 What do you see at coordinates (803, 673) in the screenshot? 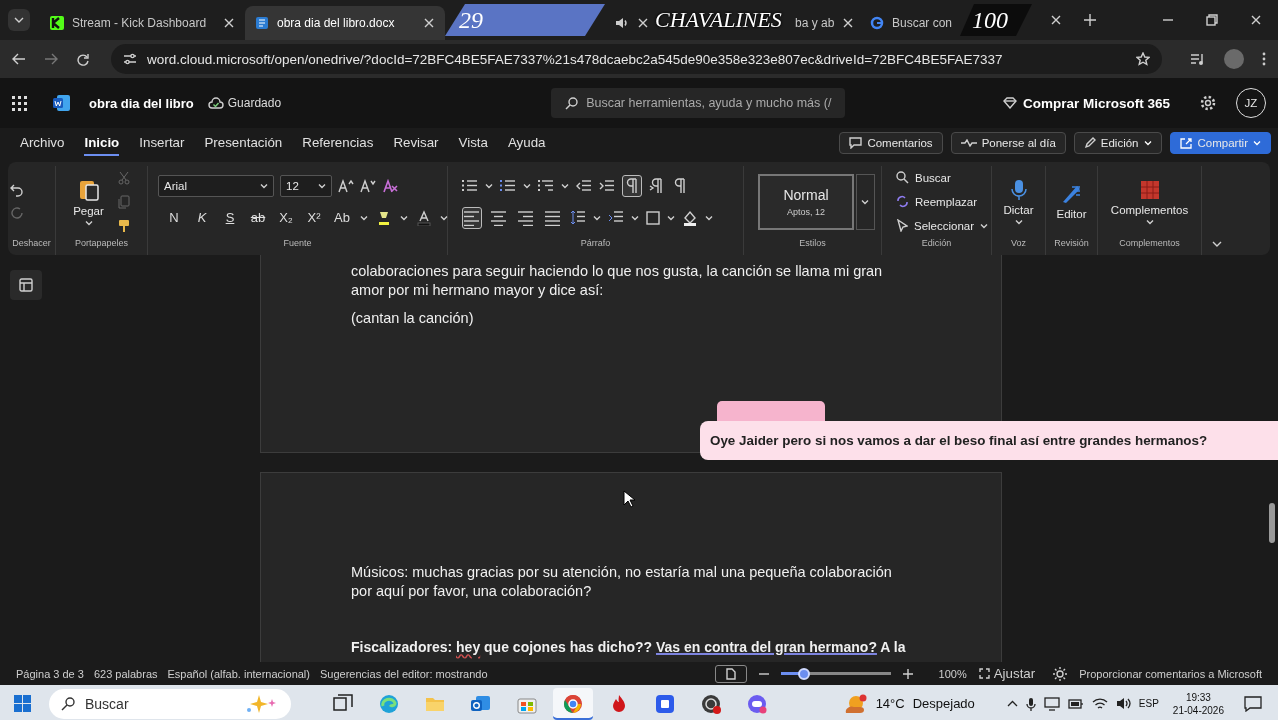
I see `slider-thumb` at bounding box center [803, 673].